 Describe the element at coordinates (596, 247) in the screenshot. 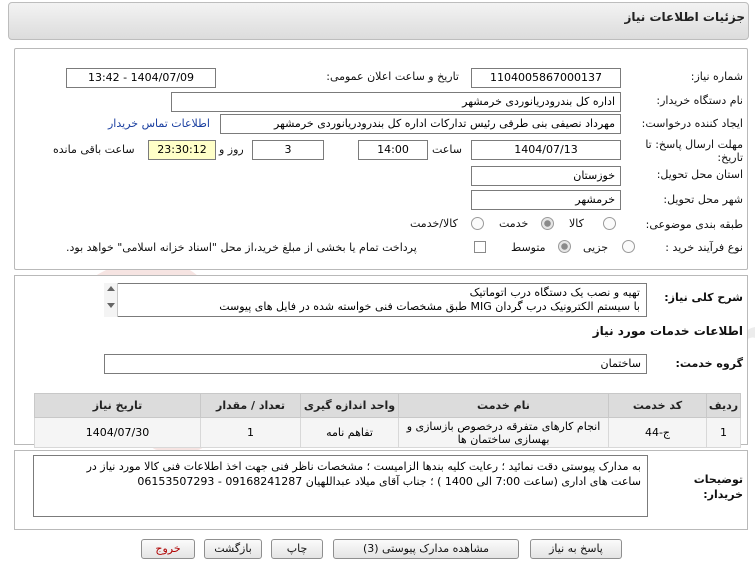

I see `process-option-minor: جزیی` at that location.